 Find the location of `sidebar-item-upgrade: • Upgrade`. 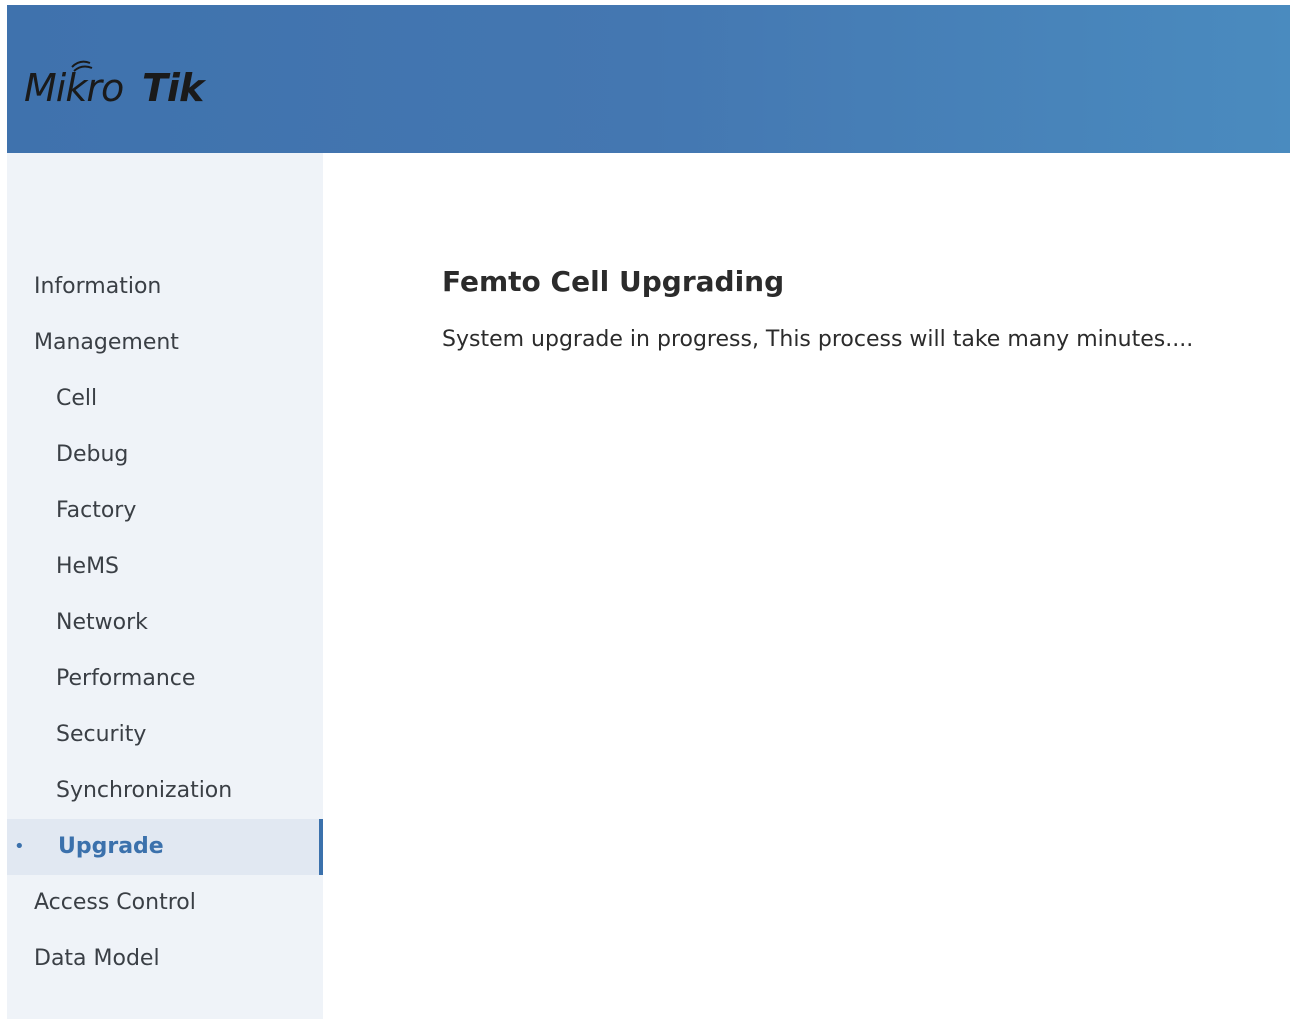

sidebar-item-upgrade: • Upgrade is located at coordinates (165, 847).